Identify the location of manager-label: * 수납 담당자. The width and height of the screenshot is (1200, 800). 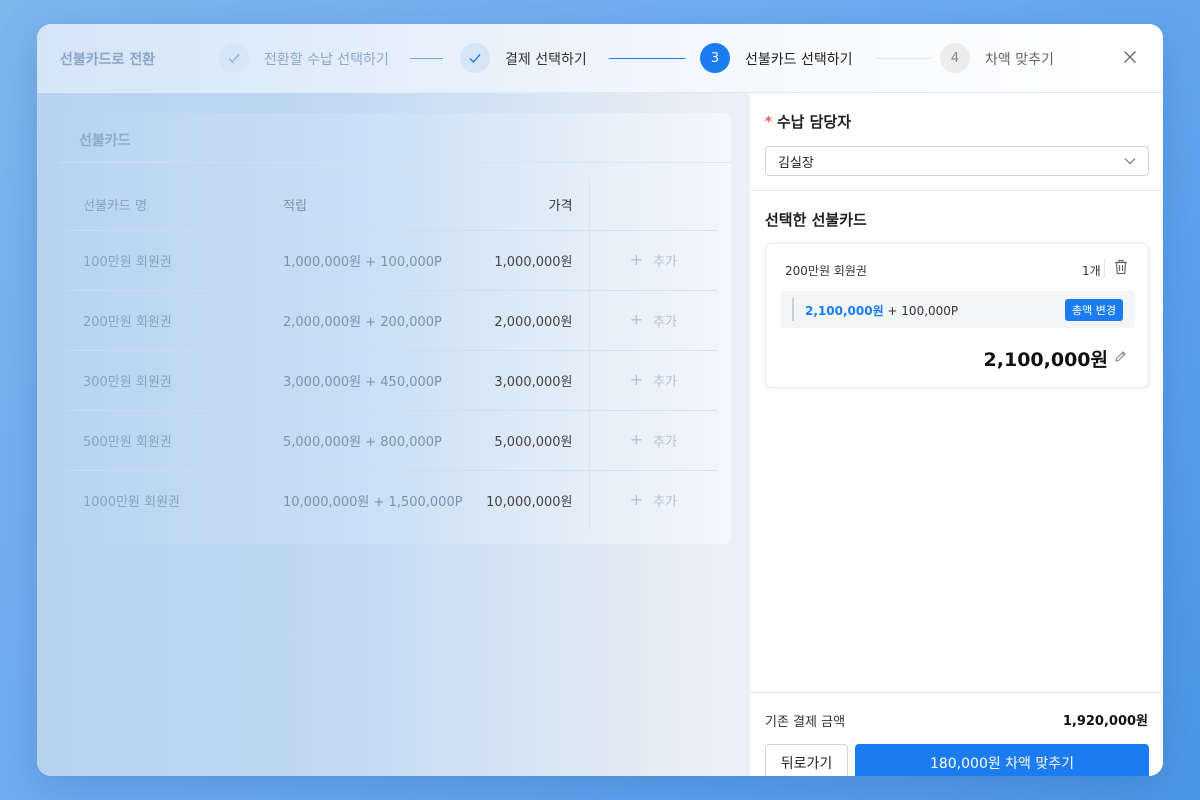
(808, 121).